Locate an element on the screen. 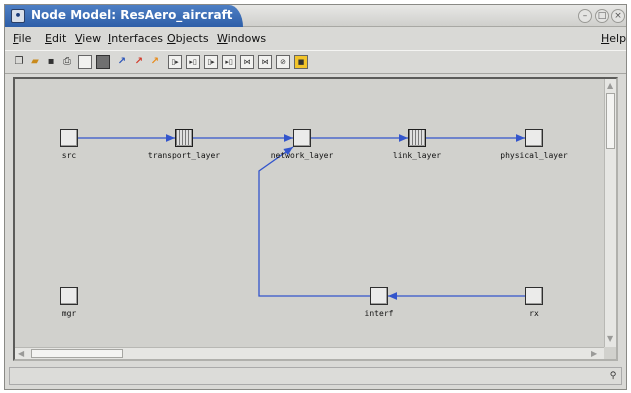 The width and height of the screenshot is (631, 393). node-transport-layer is located at coordinates (184, 138).